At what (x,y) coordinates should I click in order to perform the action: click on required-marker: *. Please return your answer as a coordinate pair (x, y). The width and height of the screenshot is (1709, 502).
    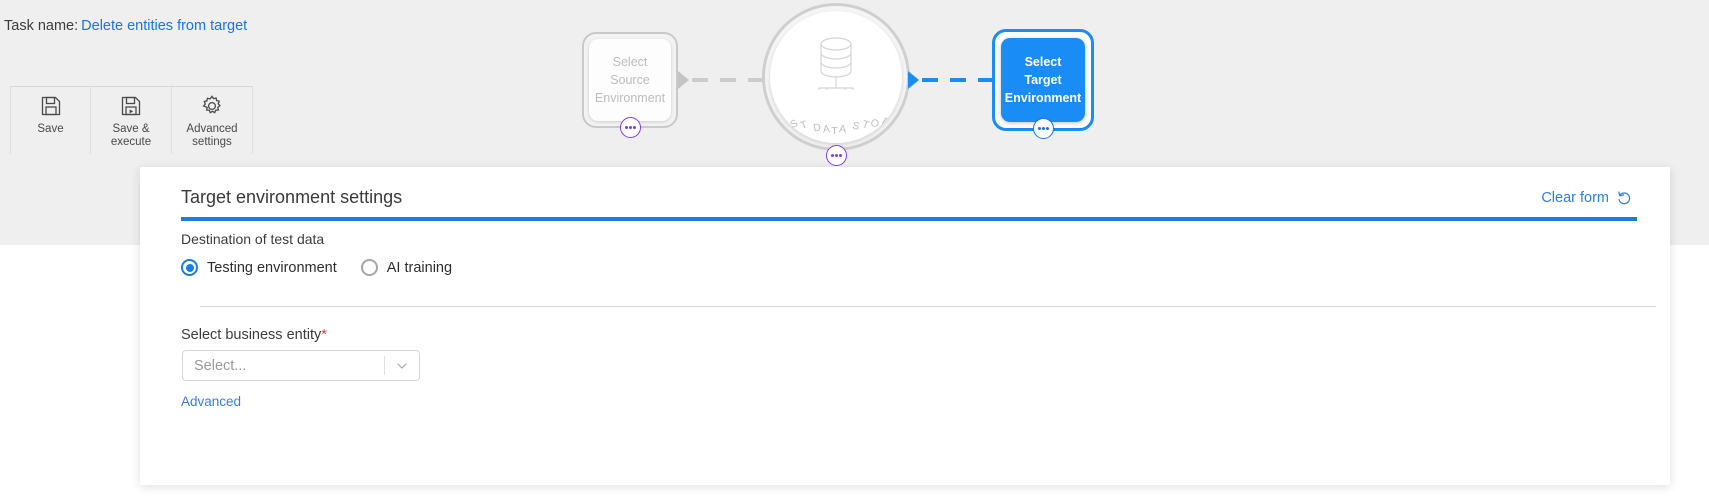
    Looking at the image, I should click on (324, 335).